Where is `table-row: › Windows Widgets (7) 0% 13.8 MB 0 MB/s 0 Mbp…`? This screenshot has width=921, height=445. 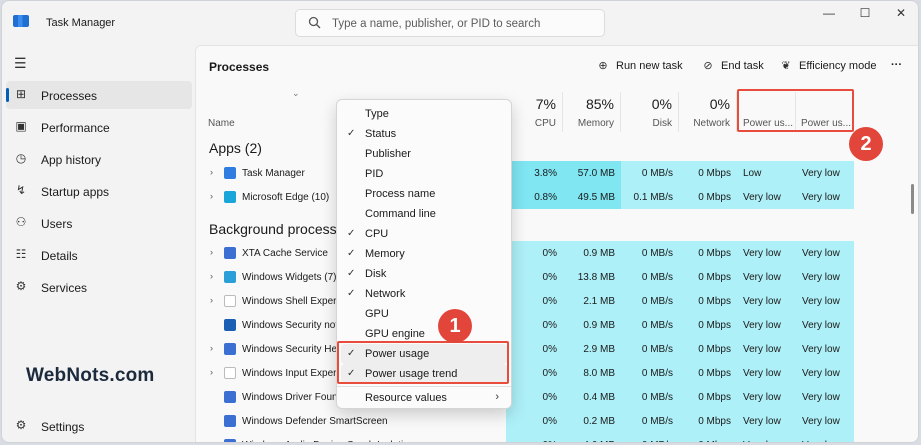 table-row: › Windows Widgets (7) 0% 13.8 MB 0 MB/s 0 Mbp… is located at coordinates (546, 277).